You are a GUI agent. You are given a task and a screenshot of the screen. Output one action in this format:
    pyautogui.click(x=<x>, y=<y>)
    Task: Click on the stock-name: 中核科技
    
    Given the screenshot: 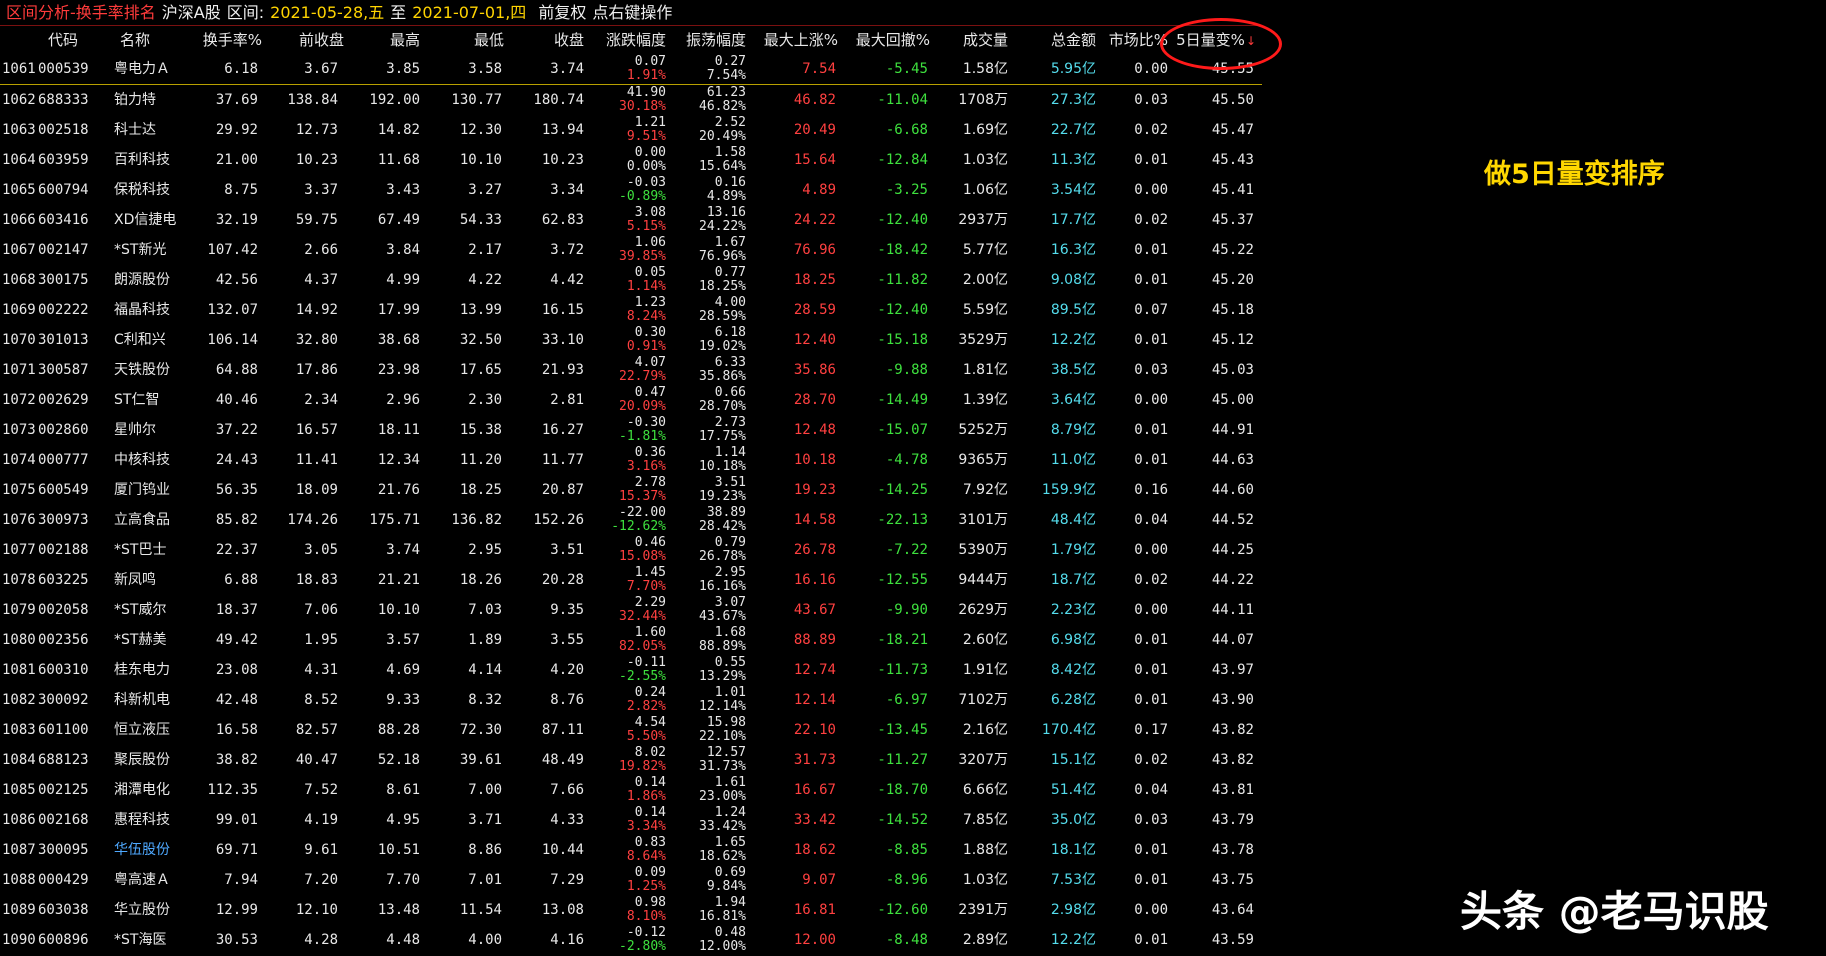 What is the action you would take?
    pyautogui.click(x=151, y=460)
    